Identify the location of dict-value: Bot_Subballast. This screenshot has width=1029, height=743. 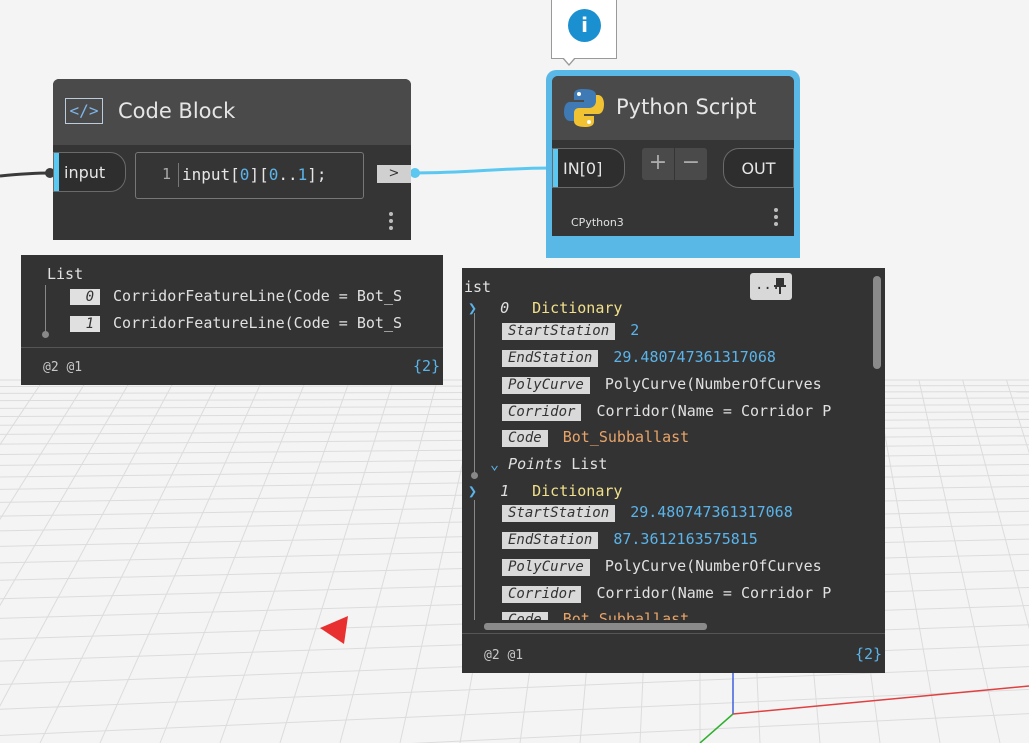
(626, 437).